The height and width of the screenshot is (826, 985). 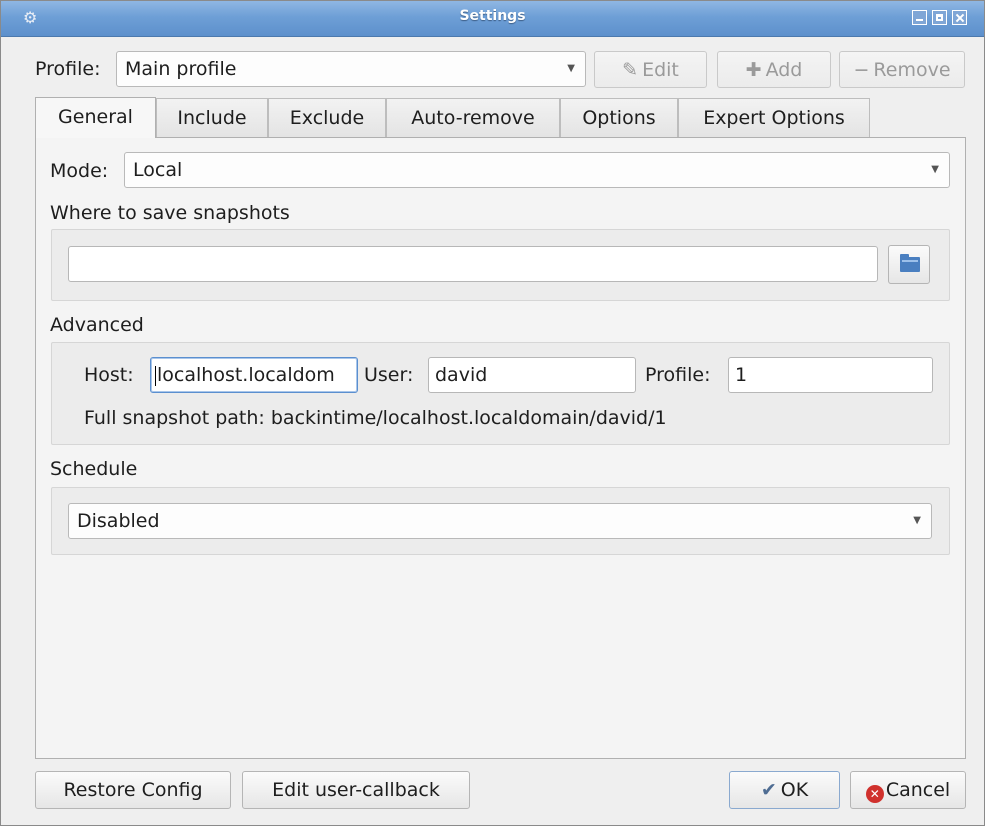 What do you see at coordinates (861, 70) in the screenshot?
I see `minus-icon: −` at bounding box center [861, 70].